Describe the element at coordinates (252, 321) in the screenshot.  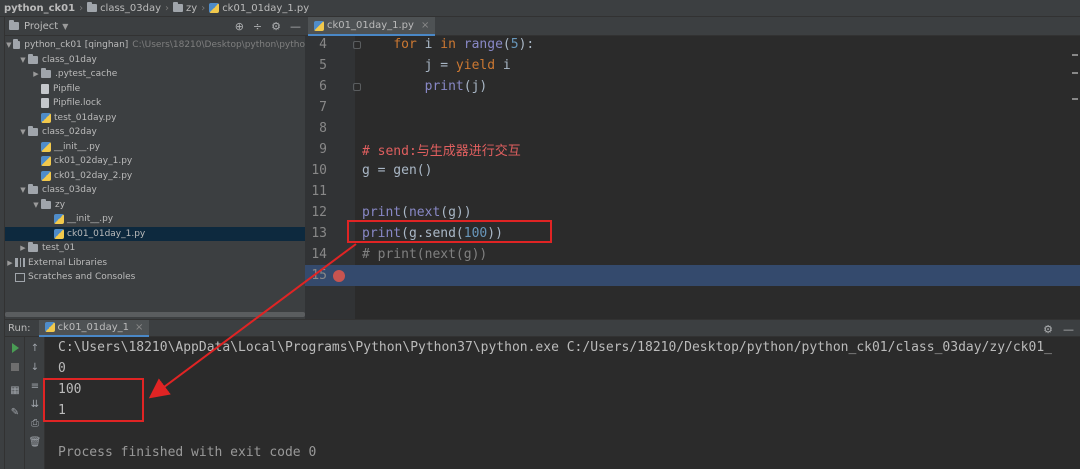
I see `annotation-arrow` at that location.